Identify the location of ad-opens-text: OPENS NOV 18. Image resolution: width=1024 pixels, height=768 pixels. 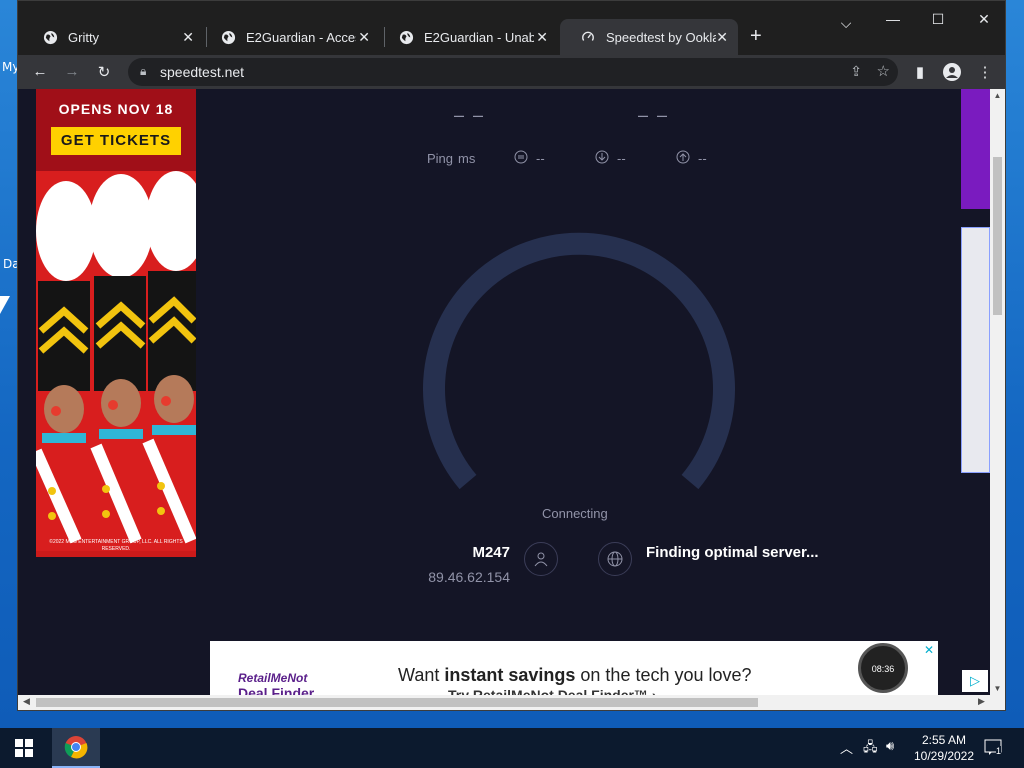
(116, 109).